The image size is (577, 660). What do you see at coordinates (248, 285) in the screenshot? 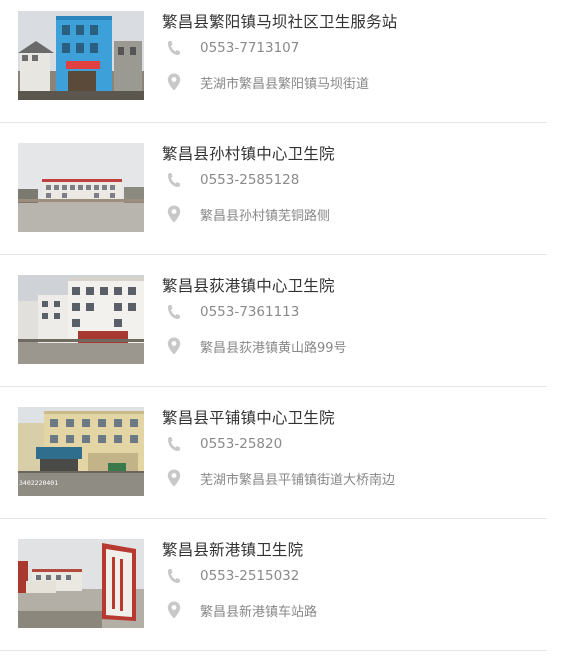
I see `clinic-name: 繁昌县荻港镇中心卫生院` at bounding box center [248, 285].